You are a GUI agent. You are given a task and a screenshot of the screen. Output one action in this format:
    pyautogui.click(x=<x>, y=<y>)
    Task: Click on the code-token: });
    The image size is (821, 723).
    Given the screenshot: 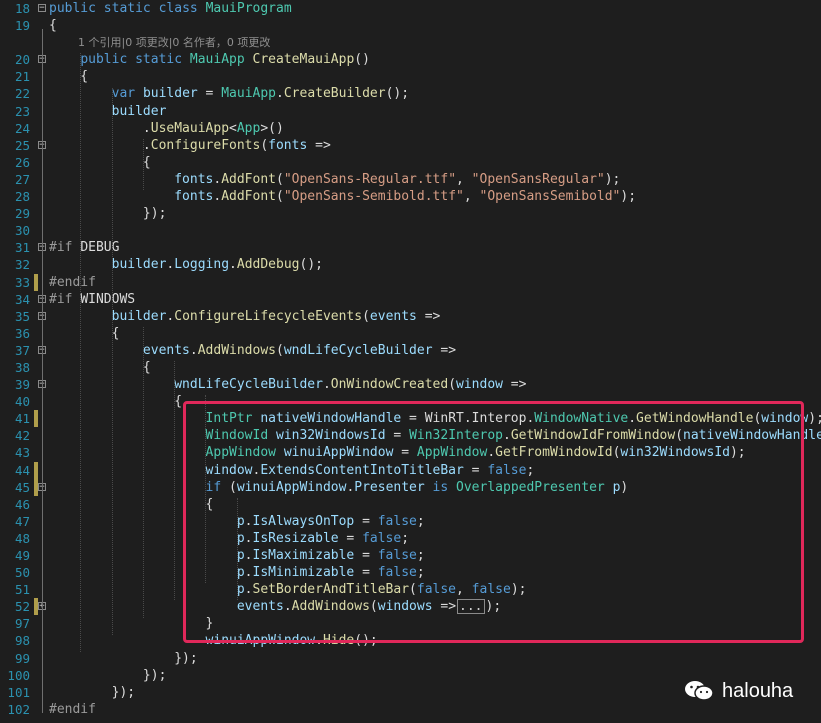 What is the action you would take?
    pyautogui.click(x=108, y=675)
    